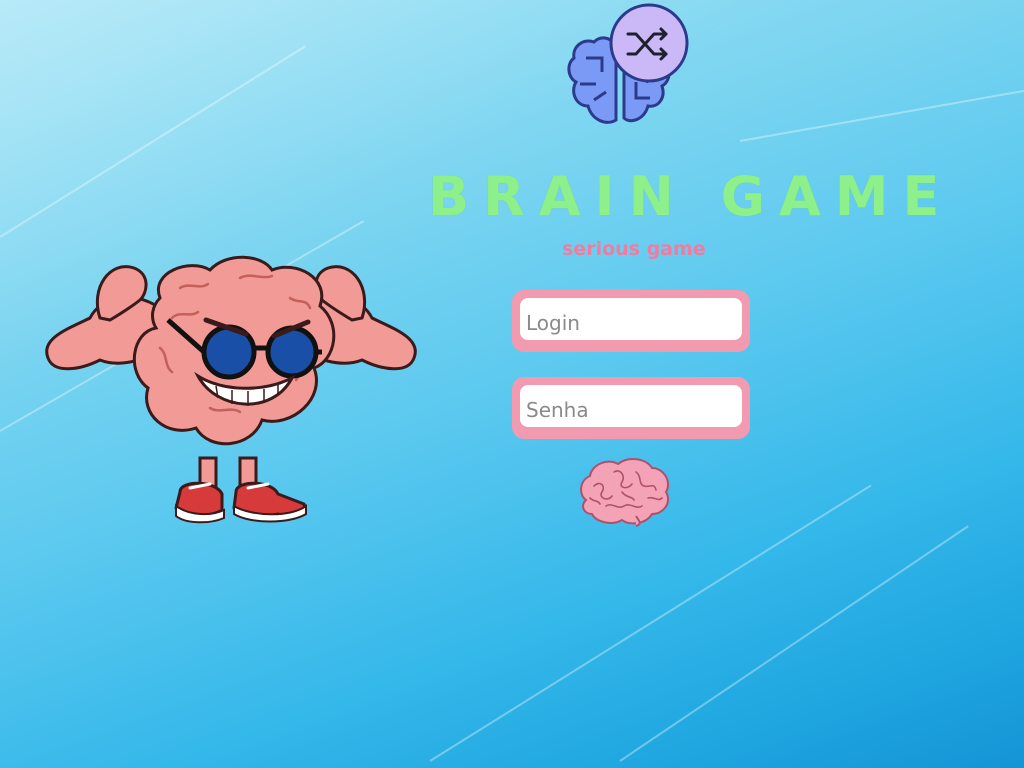 This screenshot has width=1024, height=768. I want to click on muscular-brain-mascot, so click(231, 391).